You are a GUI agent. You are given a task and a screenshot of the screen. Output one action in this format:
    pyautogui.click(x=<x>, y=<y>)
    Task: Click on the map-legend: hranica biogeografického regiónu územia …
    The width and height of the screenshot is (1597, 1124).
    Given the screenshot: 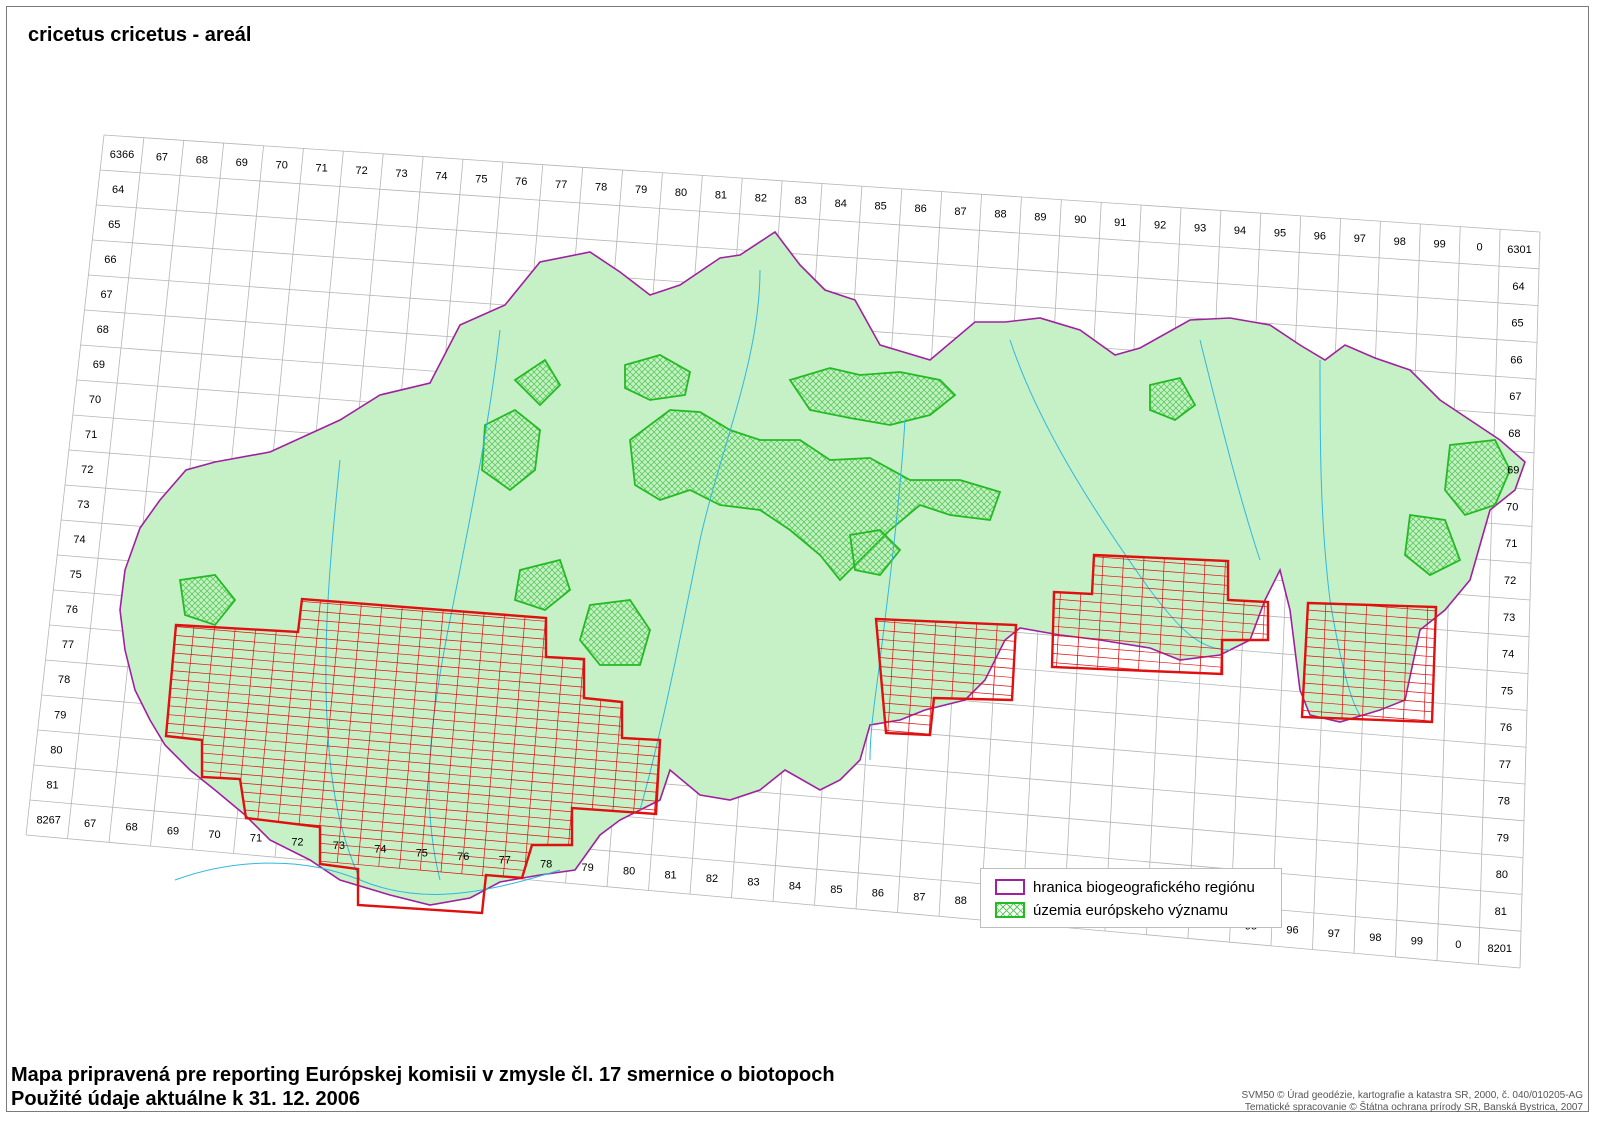 What is the action you would take?
    pyautogui.click(x=1131, y=898)
    